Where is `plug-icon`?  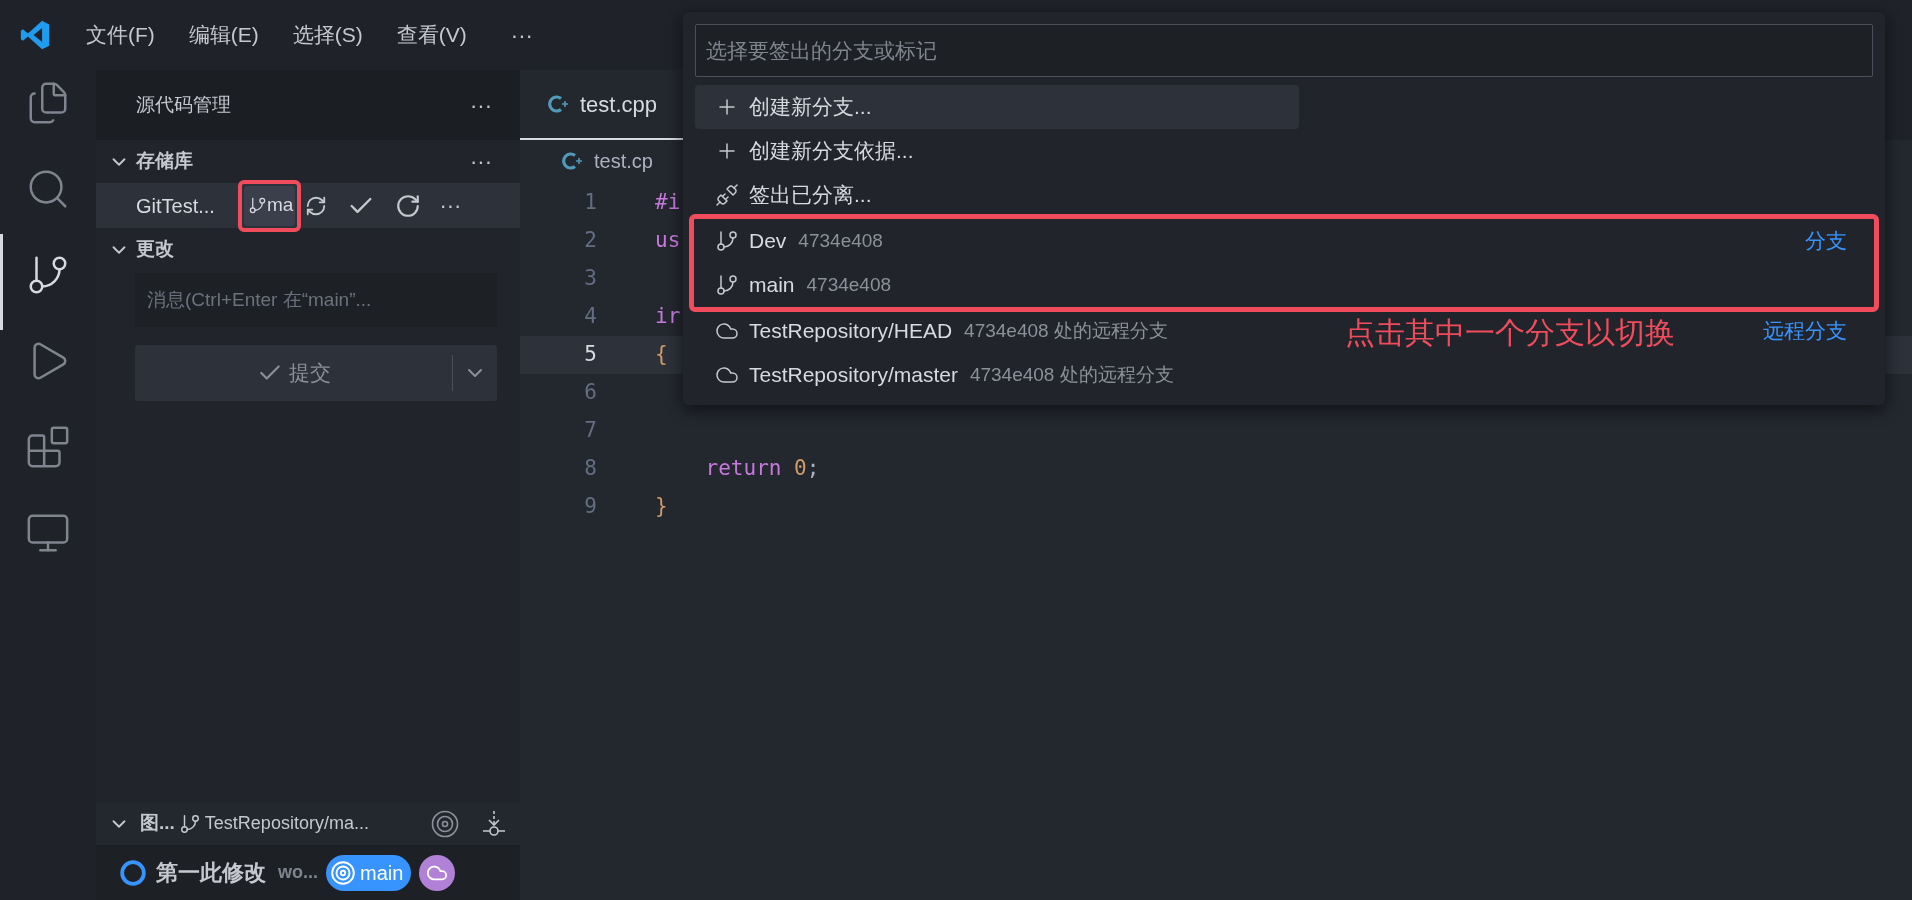 plug-icon is located at coordinates (727, 195).